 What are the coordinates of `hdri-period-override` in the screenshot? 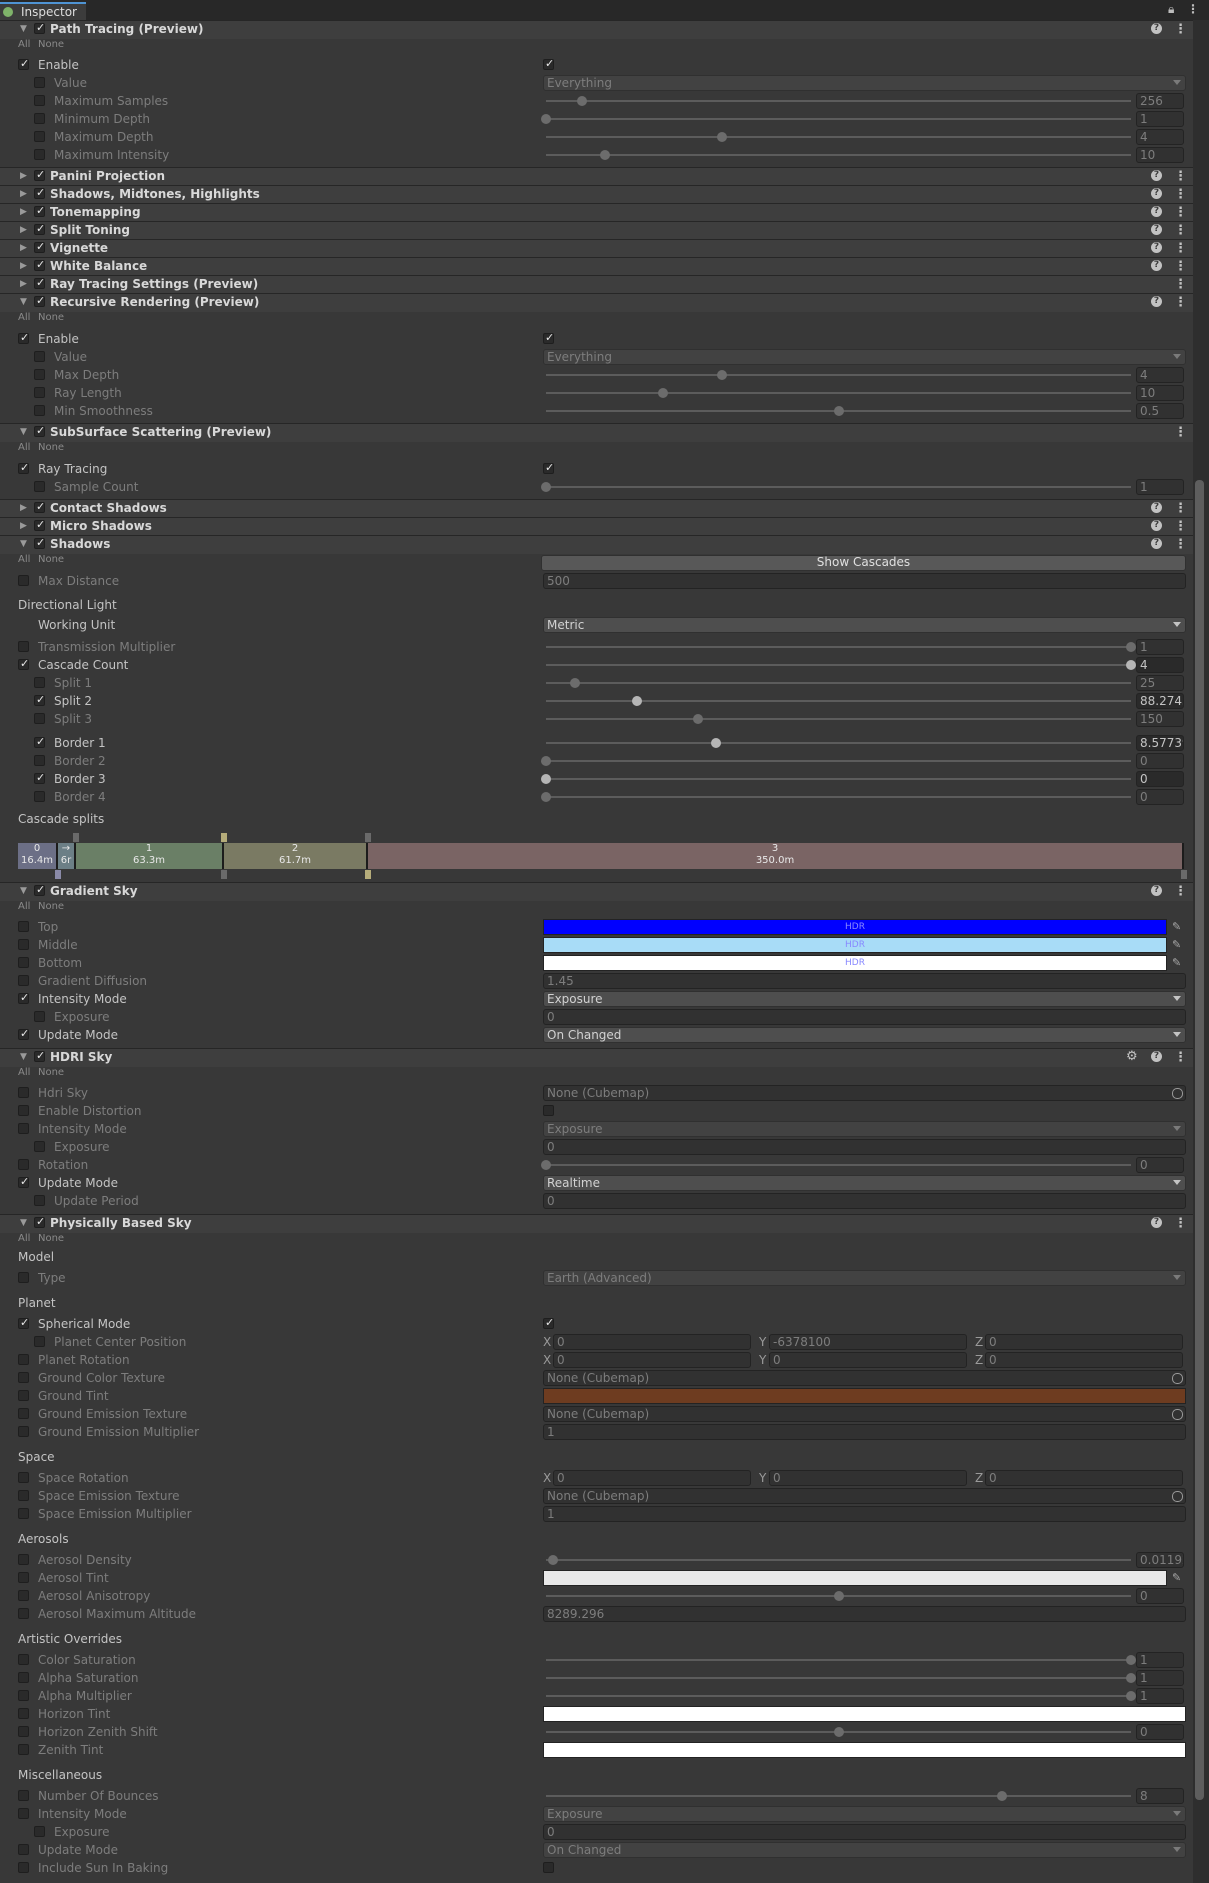 It's located at (39, 1200).